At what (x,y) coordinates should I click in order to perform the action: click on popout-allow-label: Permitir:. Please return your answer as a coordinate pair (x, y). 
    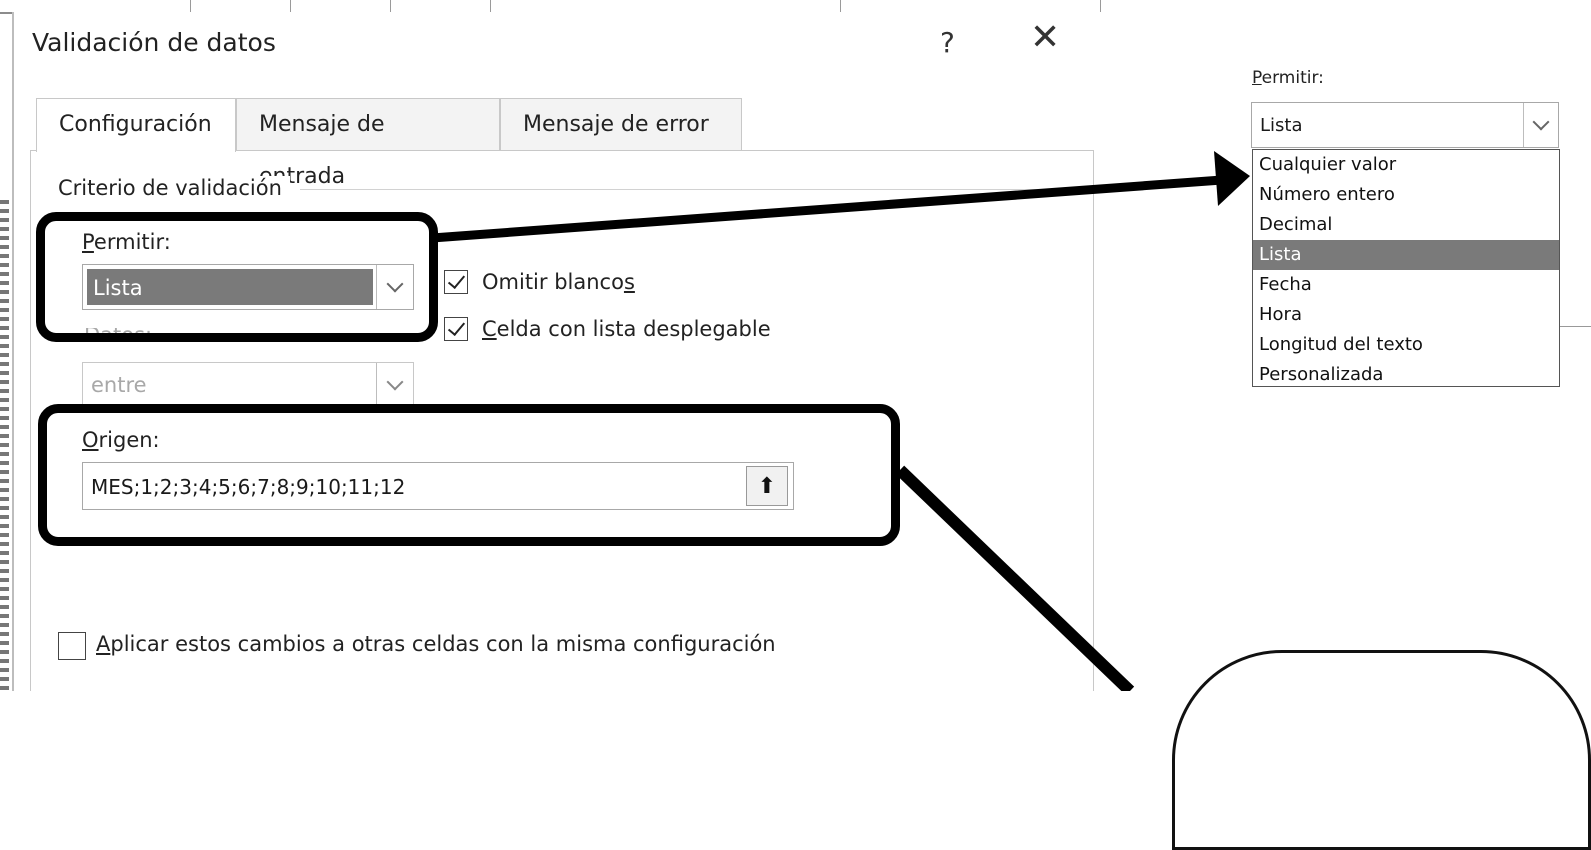
    Looking at the image, I should click on (1288, 78).